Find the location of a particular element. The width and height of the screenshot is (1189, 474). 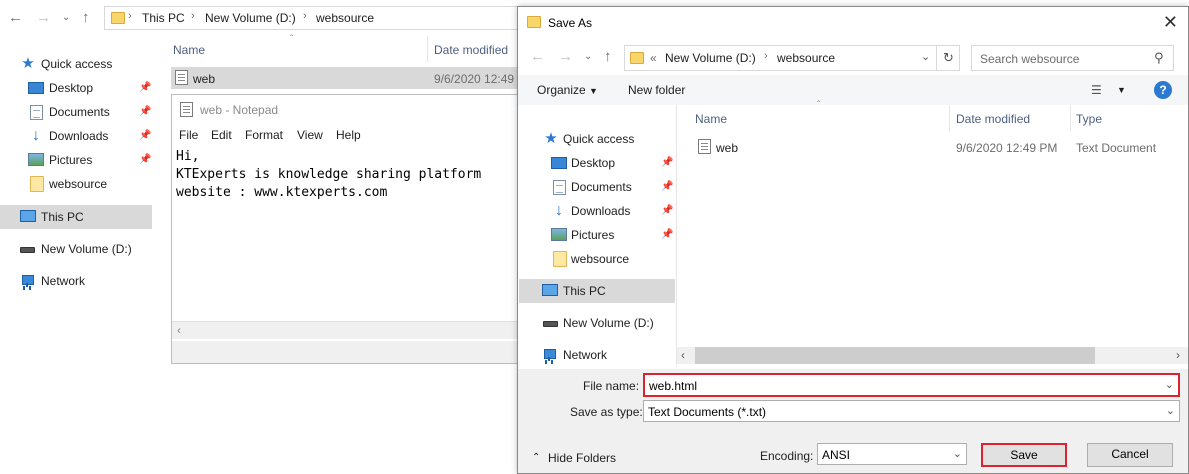

encoding-value: ANSI is located at coordinates (836, 455).